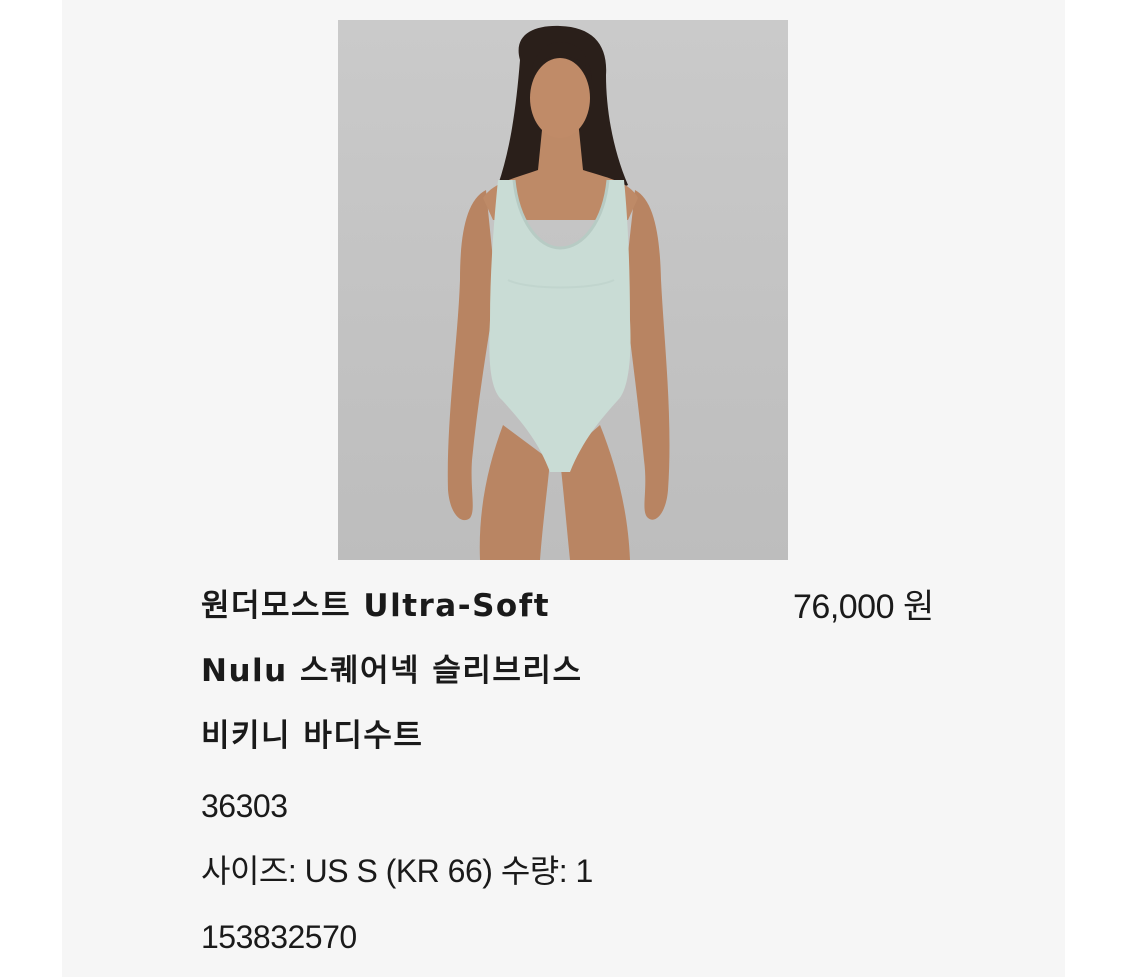 The height and width of the screenshot is (977, 1125). Describe the element at coordinates (558, 292) in the screenshot. I see `model-photo-illustration` at that location.